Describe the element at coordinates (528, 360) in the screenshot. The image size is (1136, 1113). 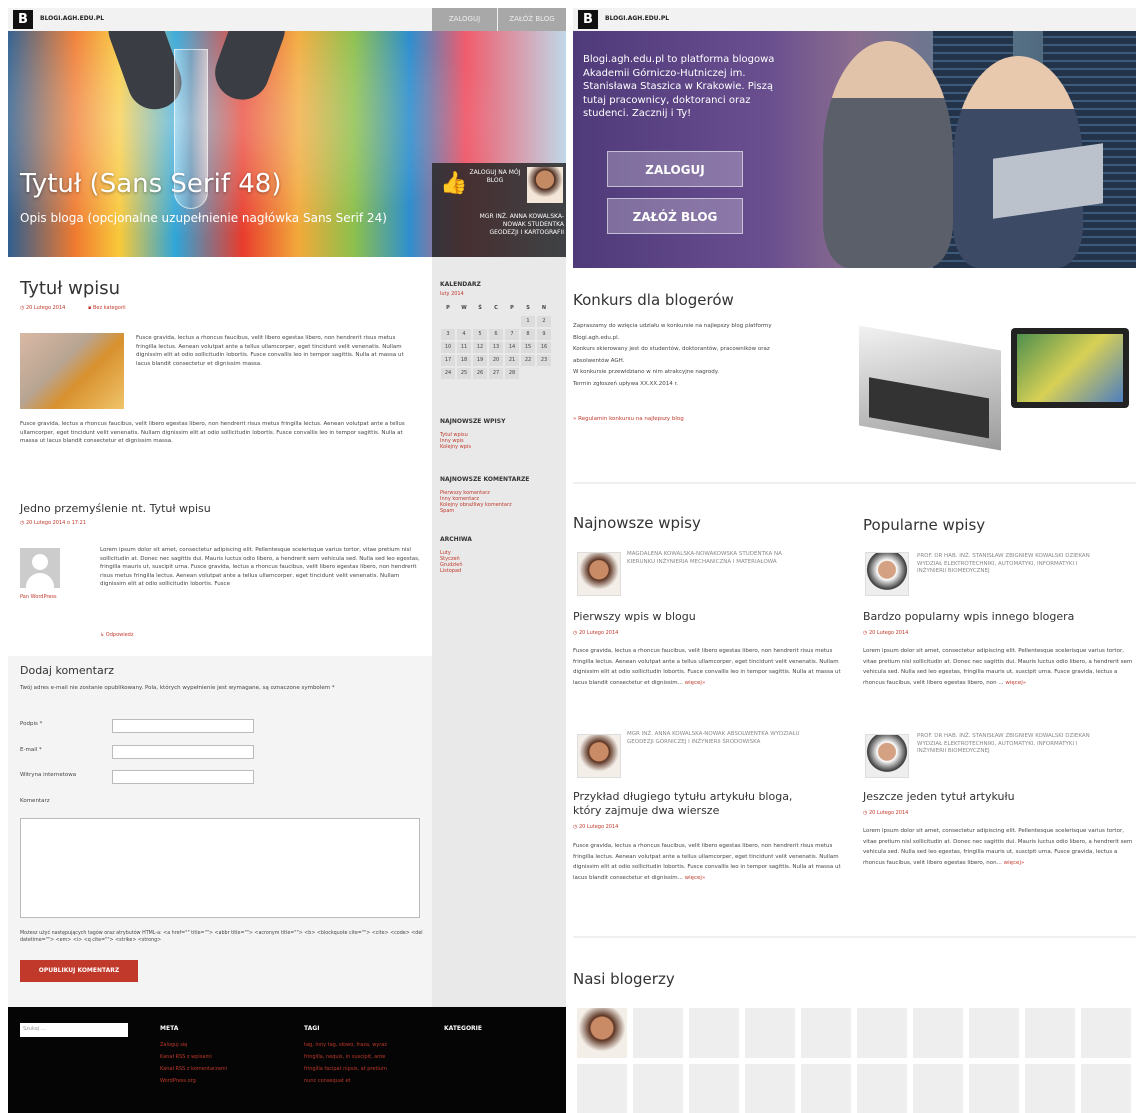
I see `calendar-day: 22` at that location.